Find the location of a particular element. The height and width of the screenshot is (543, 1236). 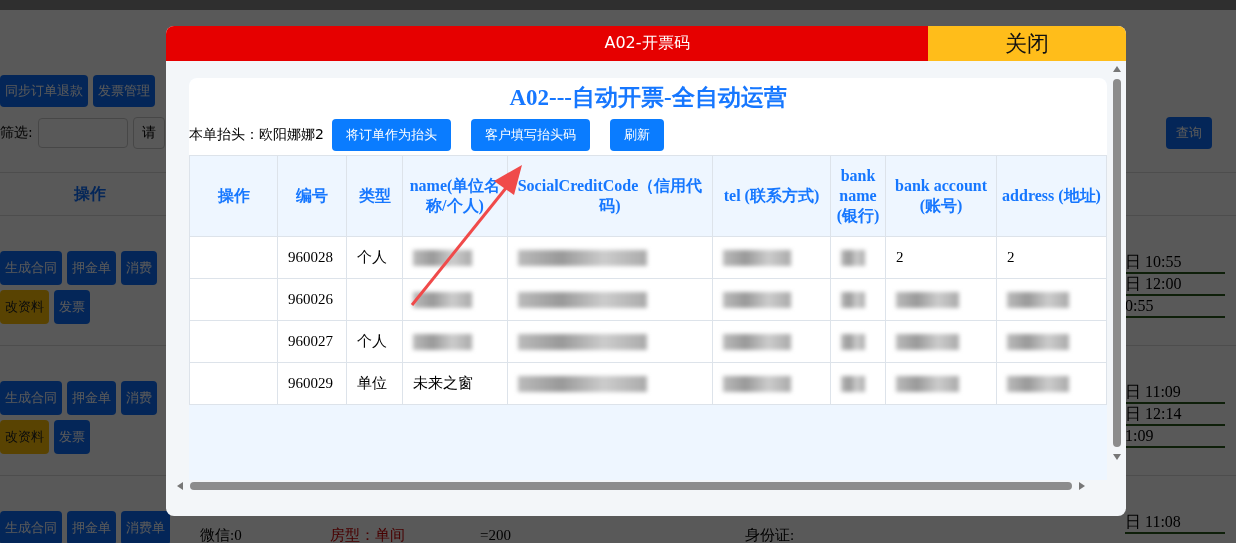

table-cell: 960028 is located at coordinates (312, 257).